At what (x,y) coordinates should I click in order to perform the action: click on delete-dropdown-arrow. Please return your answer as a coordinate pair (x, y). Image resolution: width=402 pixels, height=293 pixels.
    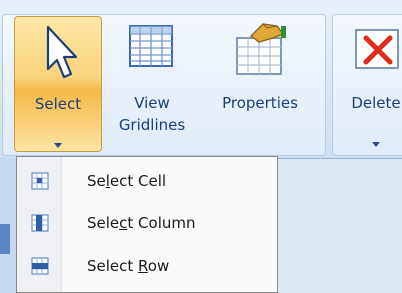
    Looking at the image, I should click on (376, 144).